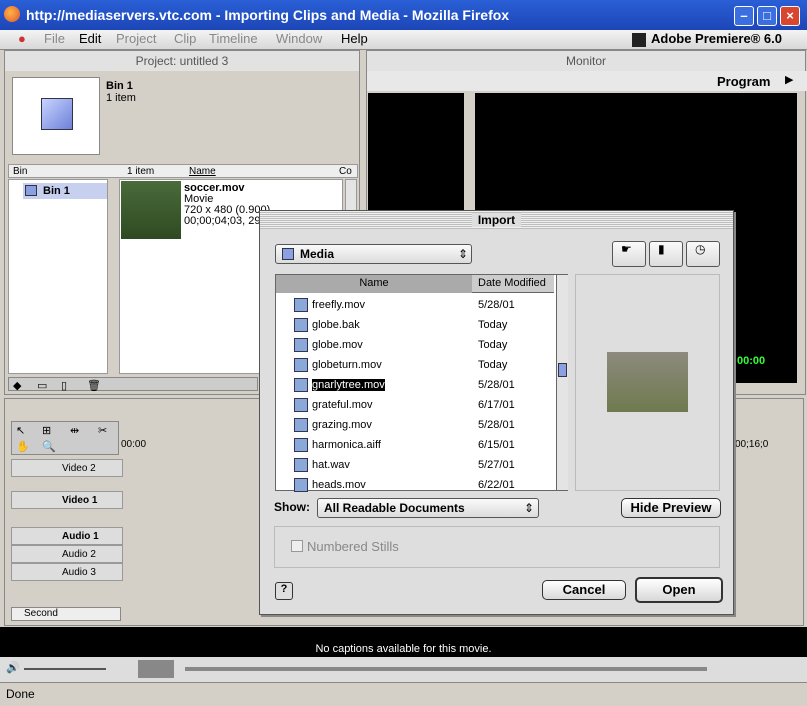  What do you see at coordinates (767, 16) in the screenshot?
I see `maximize-button: □` at bounding box center [767, 16].